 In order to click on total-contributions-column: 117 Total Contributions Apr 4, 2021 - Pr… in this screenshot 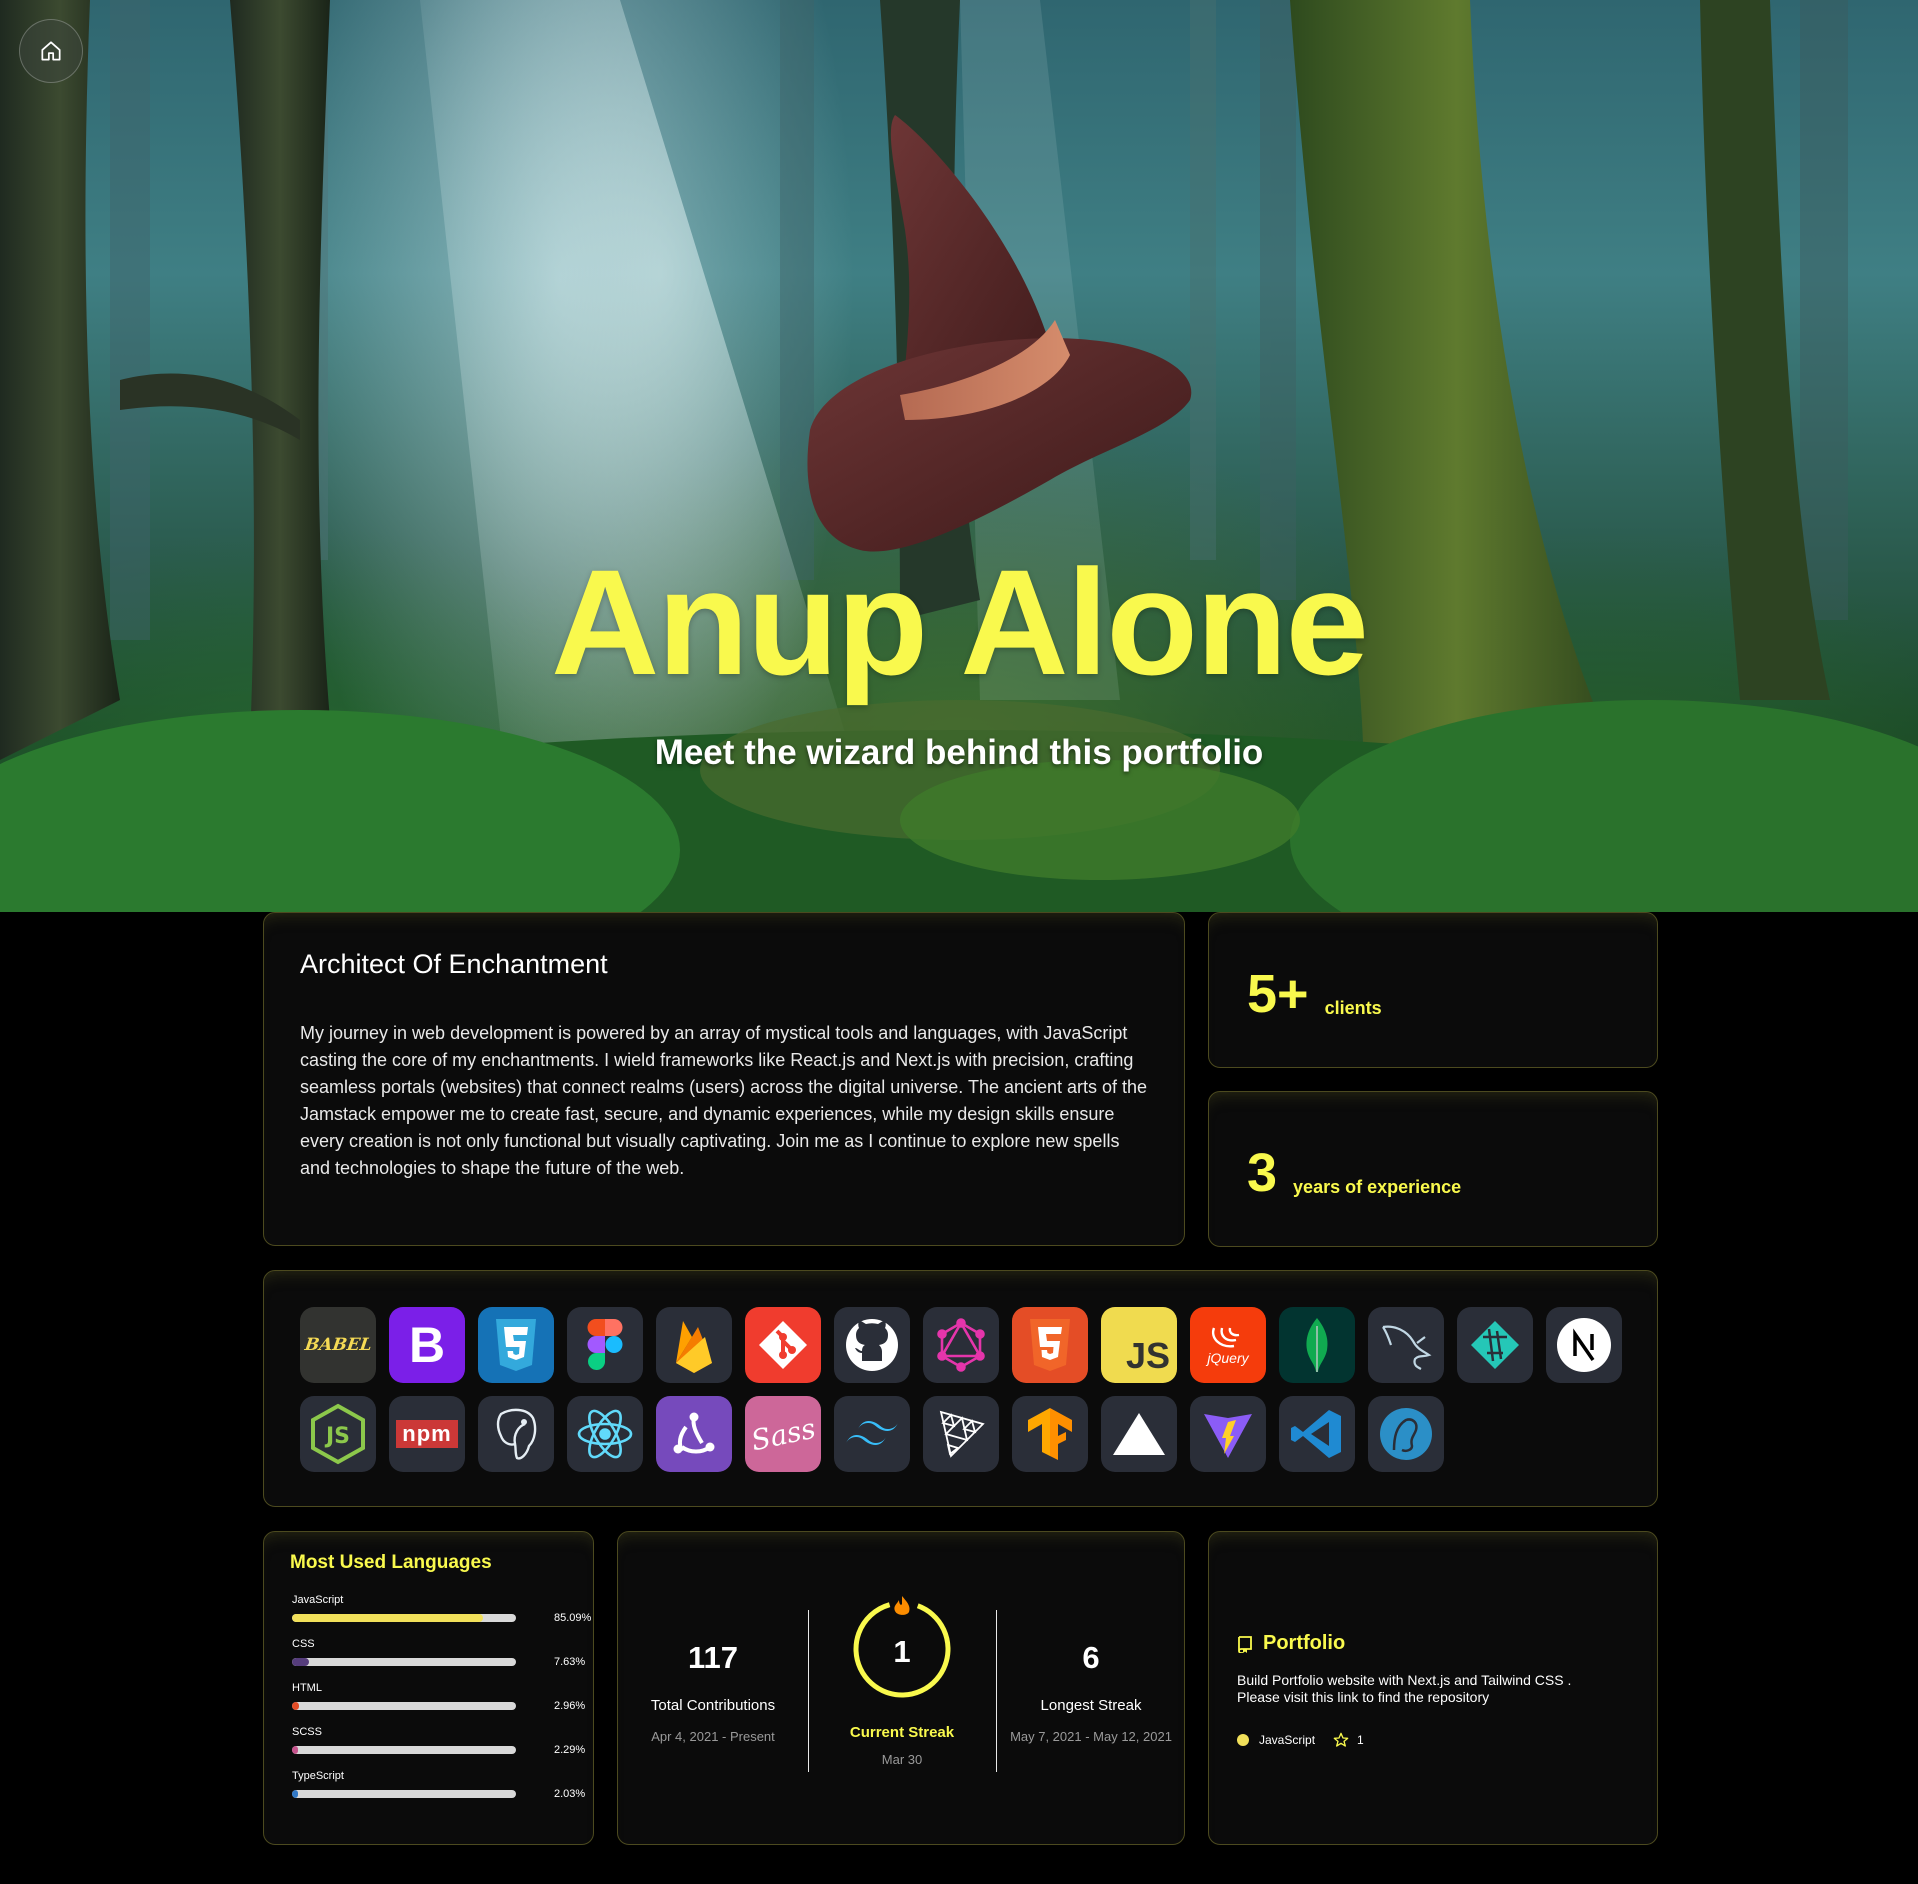, I will do `click(713, 1688)`.